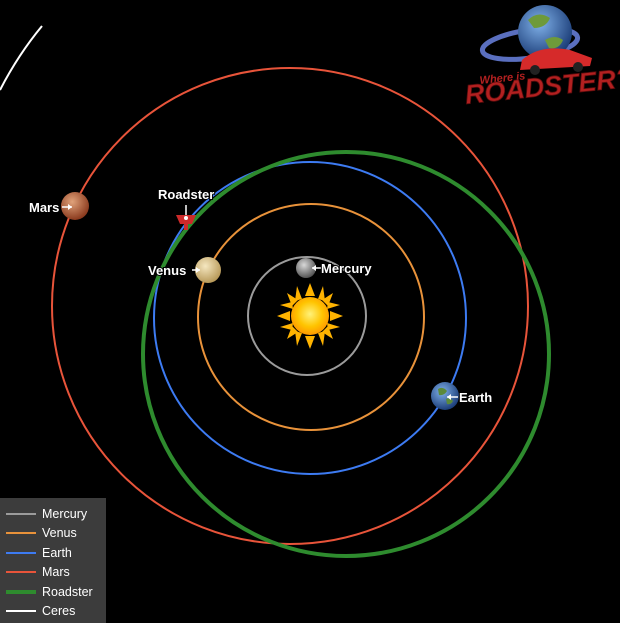 This screenshot has height=623, width=620. Describe the element at coordinates (445, 396) in the screenshot. I see `earth-icon` at that location.